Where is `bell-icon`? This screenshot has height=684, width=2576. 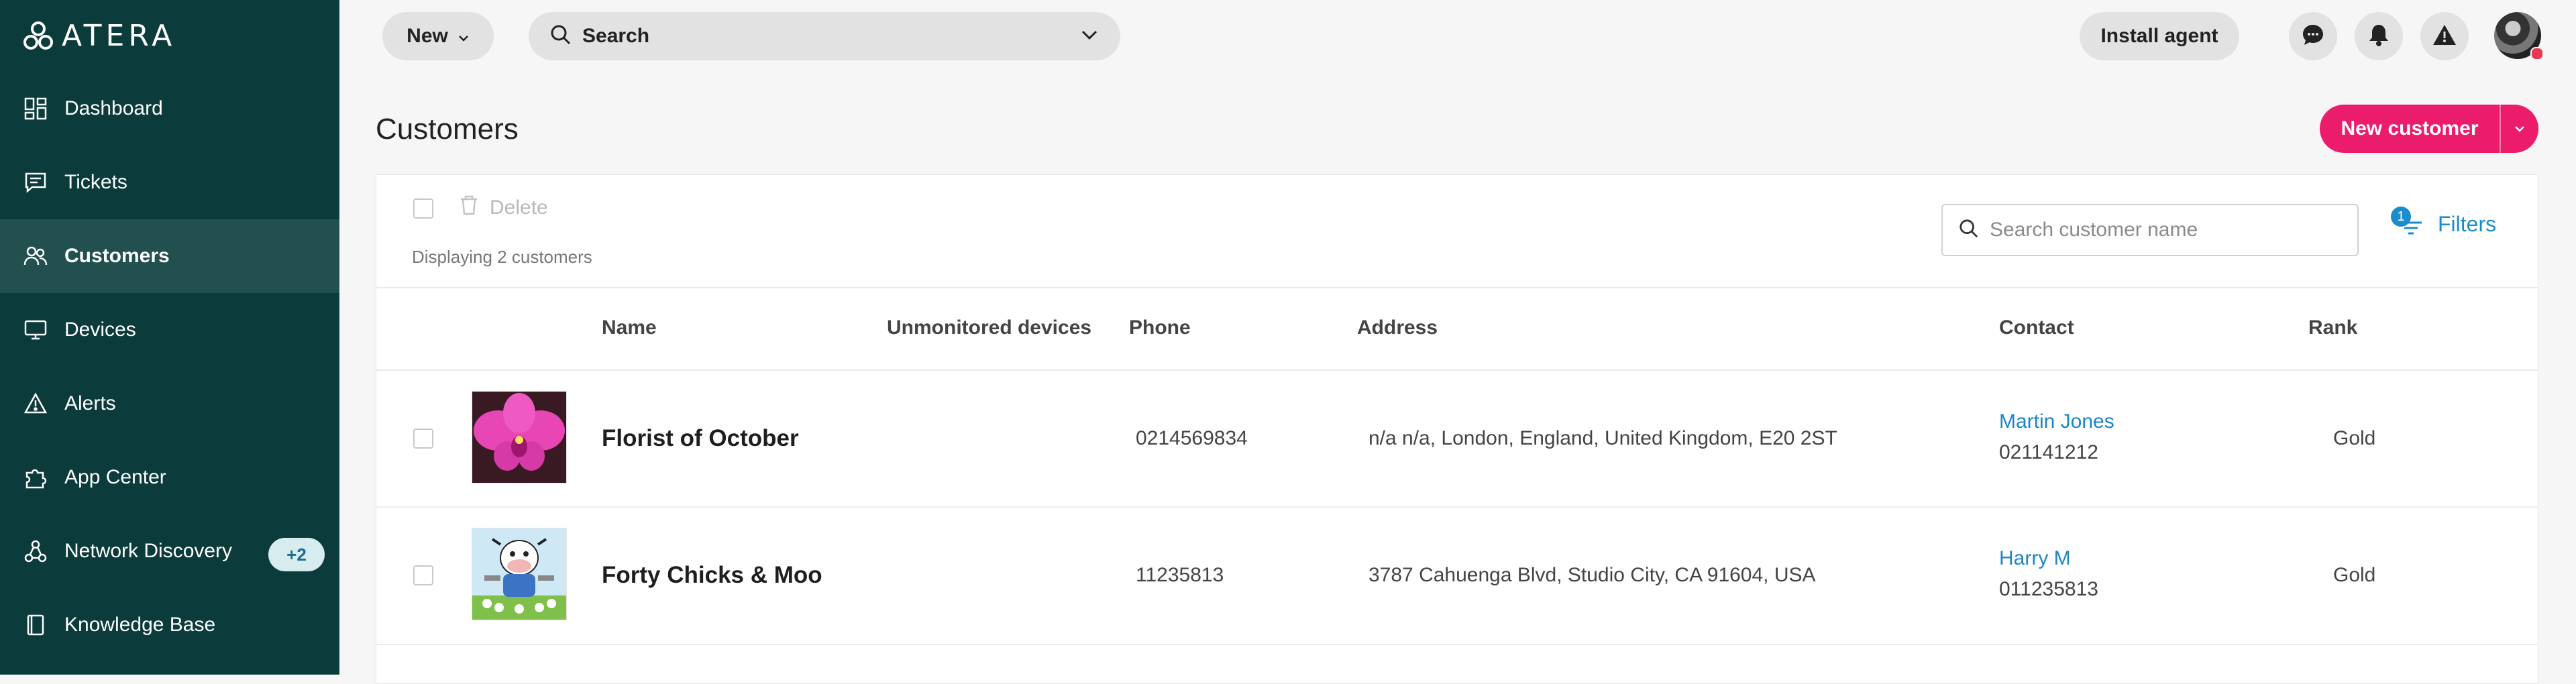
bell-icon is located at coordinates (2378, 36).